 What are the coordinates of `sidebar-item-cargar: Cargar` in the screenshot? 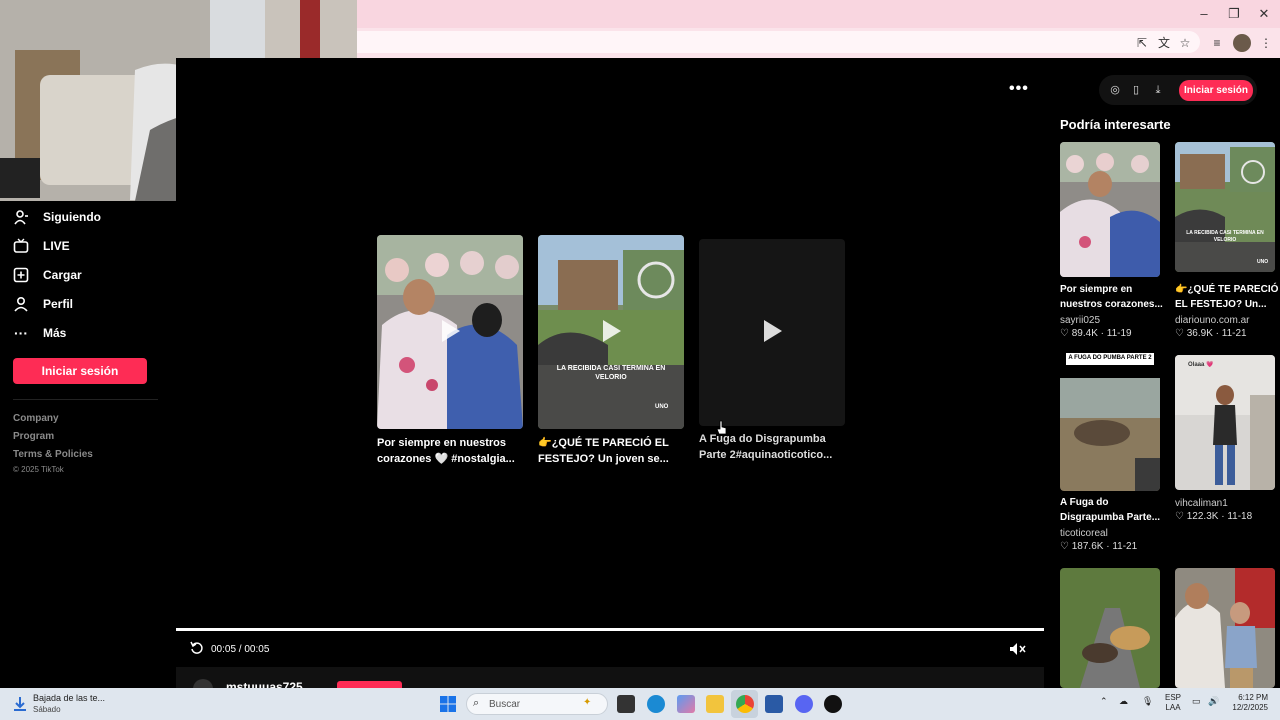 It's located at (47, 275).